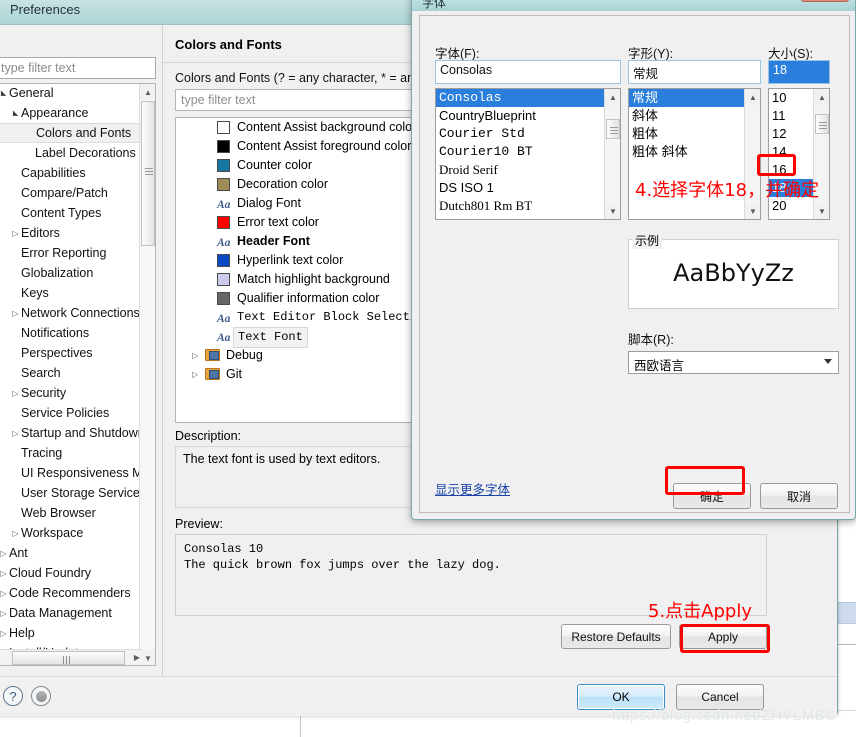 This screenshot has height=737, width=856. What do you see at coordinates (70, 453) in the screenshot?
I see `tree-item-tracing: Tracing` at bounding box center [70, 453].